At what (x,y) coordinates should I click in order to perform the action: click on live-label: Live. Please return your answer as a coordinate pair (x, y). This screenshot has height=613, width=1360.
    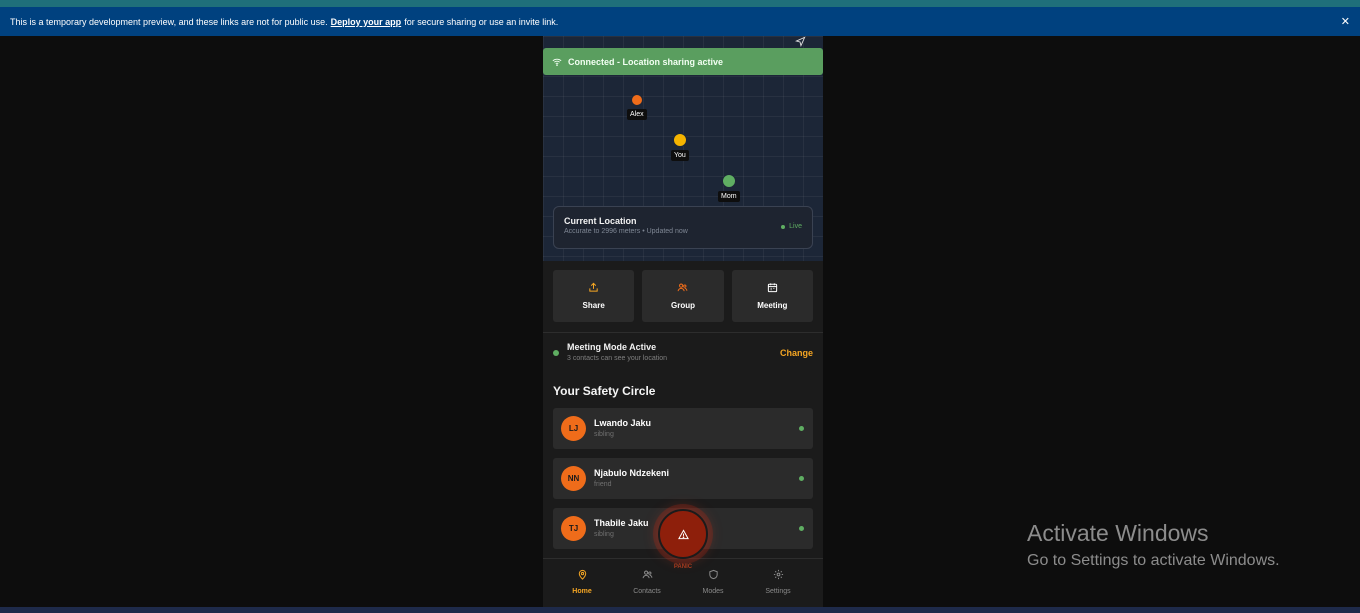
    Looking at the image, I should click on (795, 226).